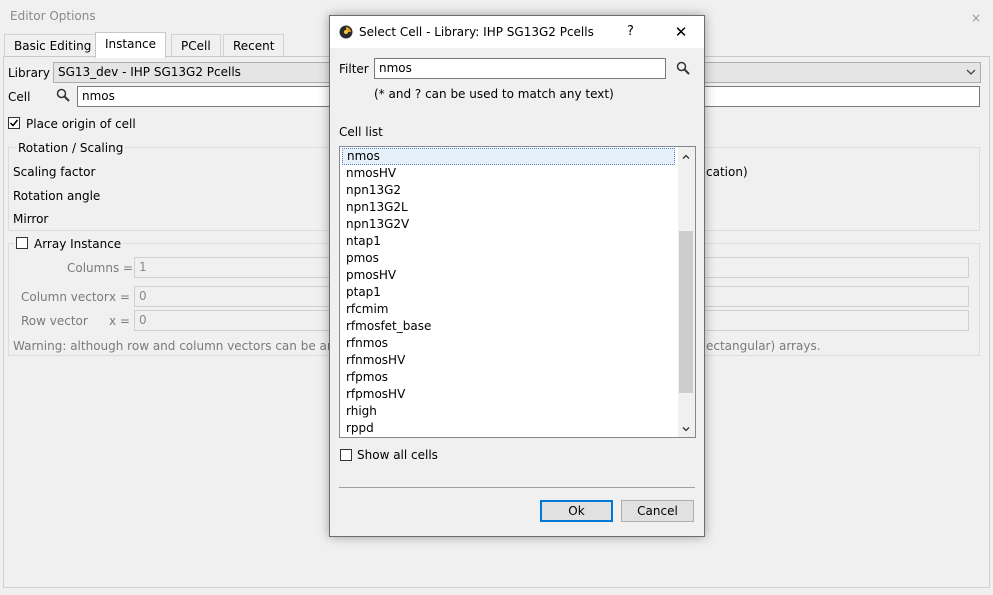  What do you see at coordinates (362, 258) in the screenshot?
I see `list-item: pmos` at bounding box center [362, 258].